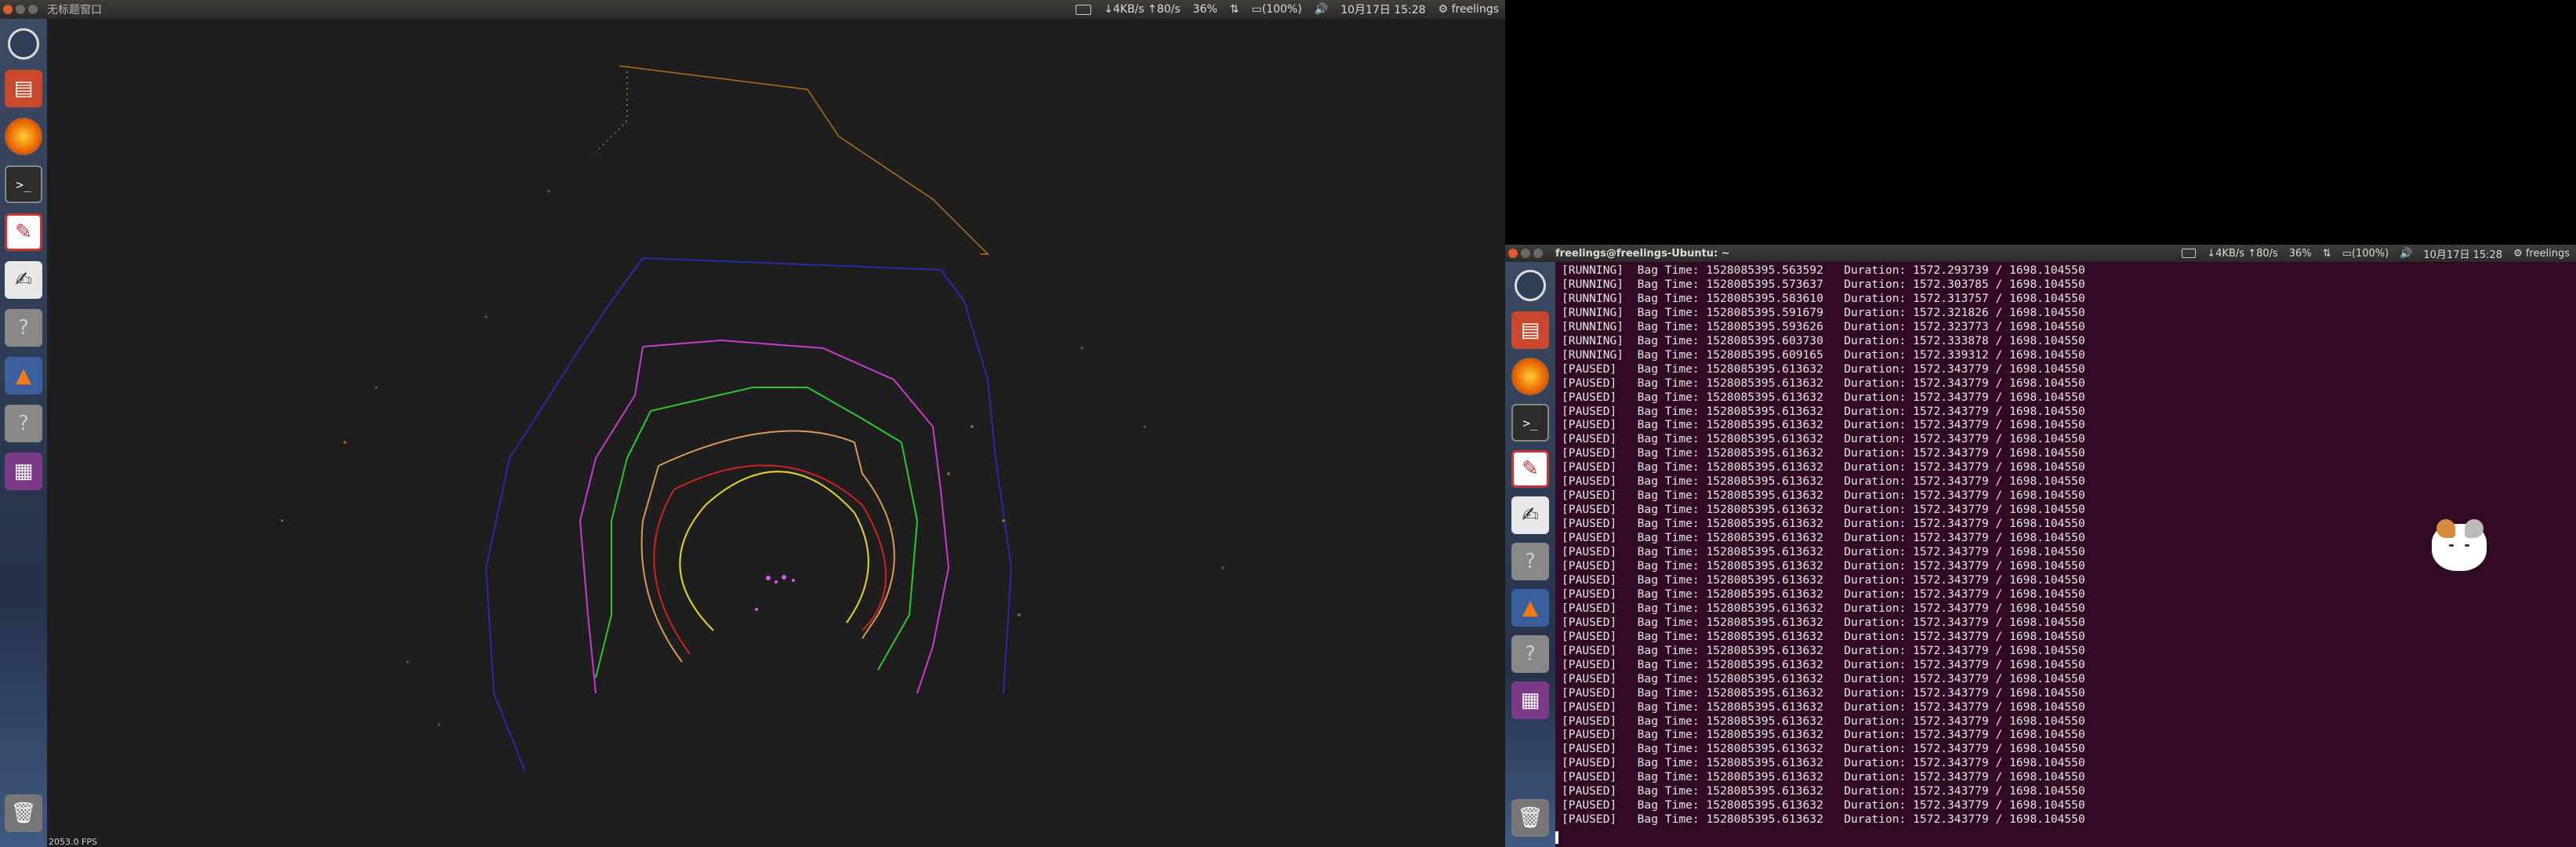  What do you see at coordinates (1556, 837) in the screenshot?
I see `terminal-cursor` at bounding box center [1556, 837].